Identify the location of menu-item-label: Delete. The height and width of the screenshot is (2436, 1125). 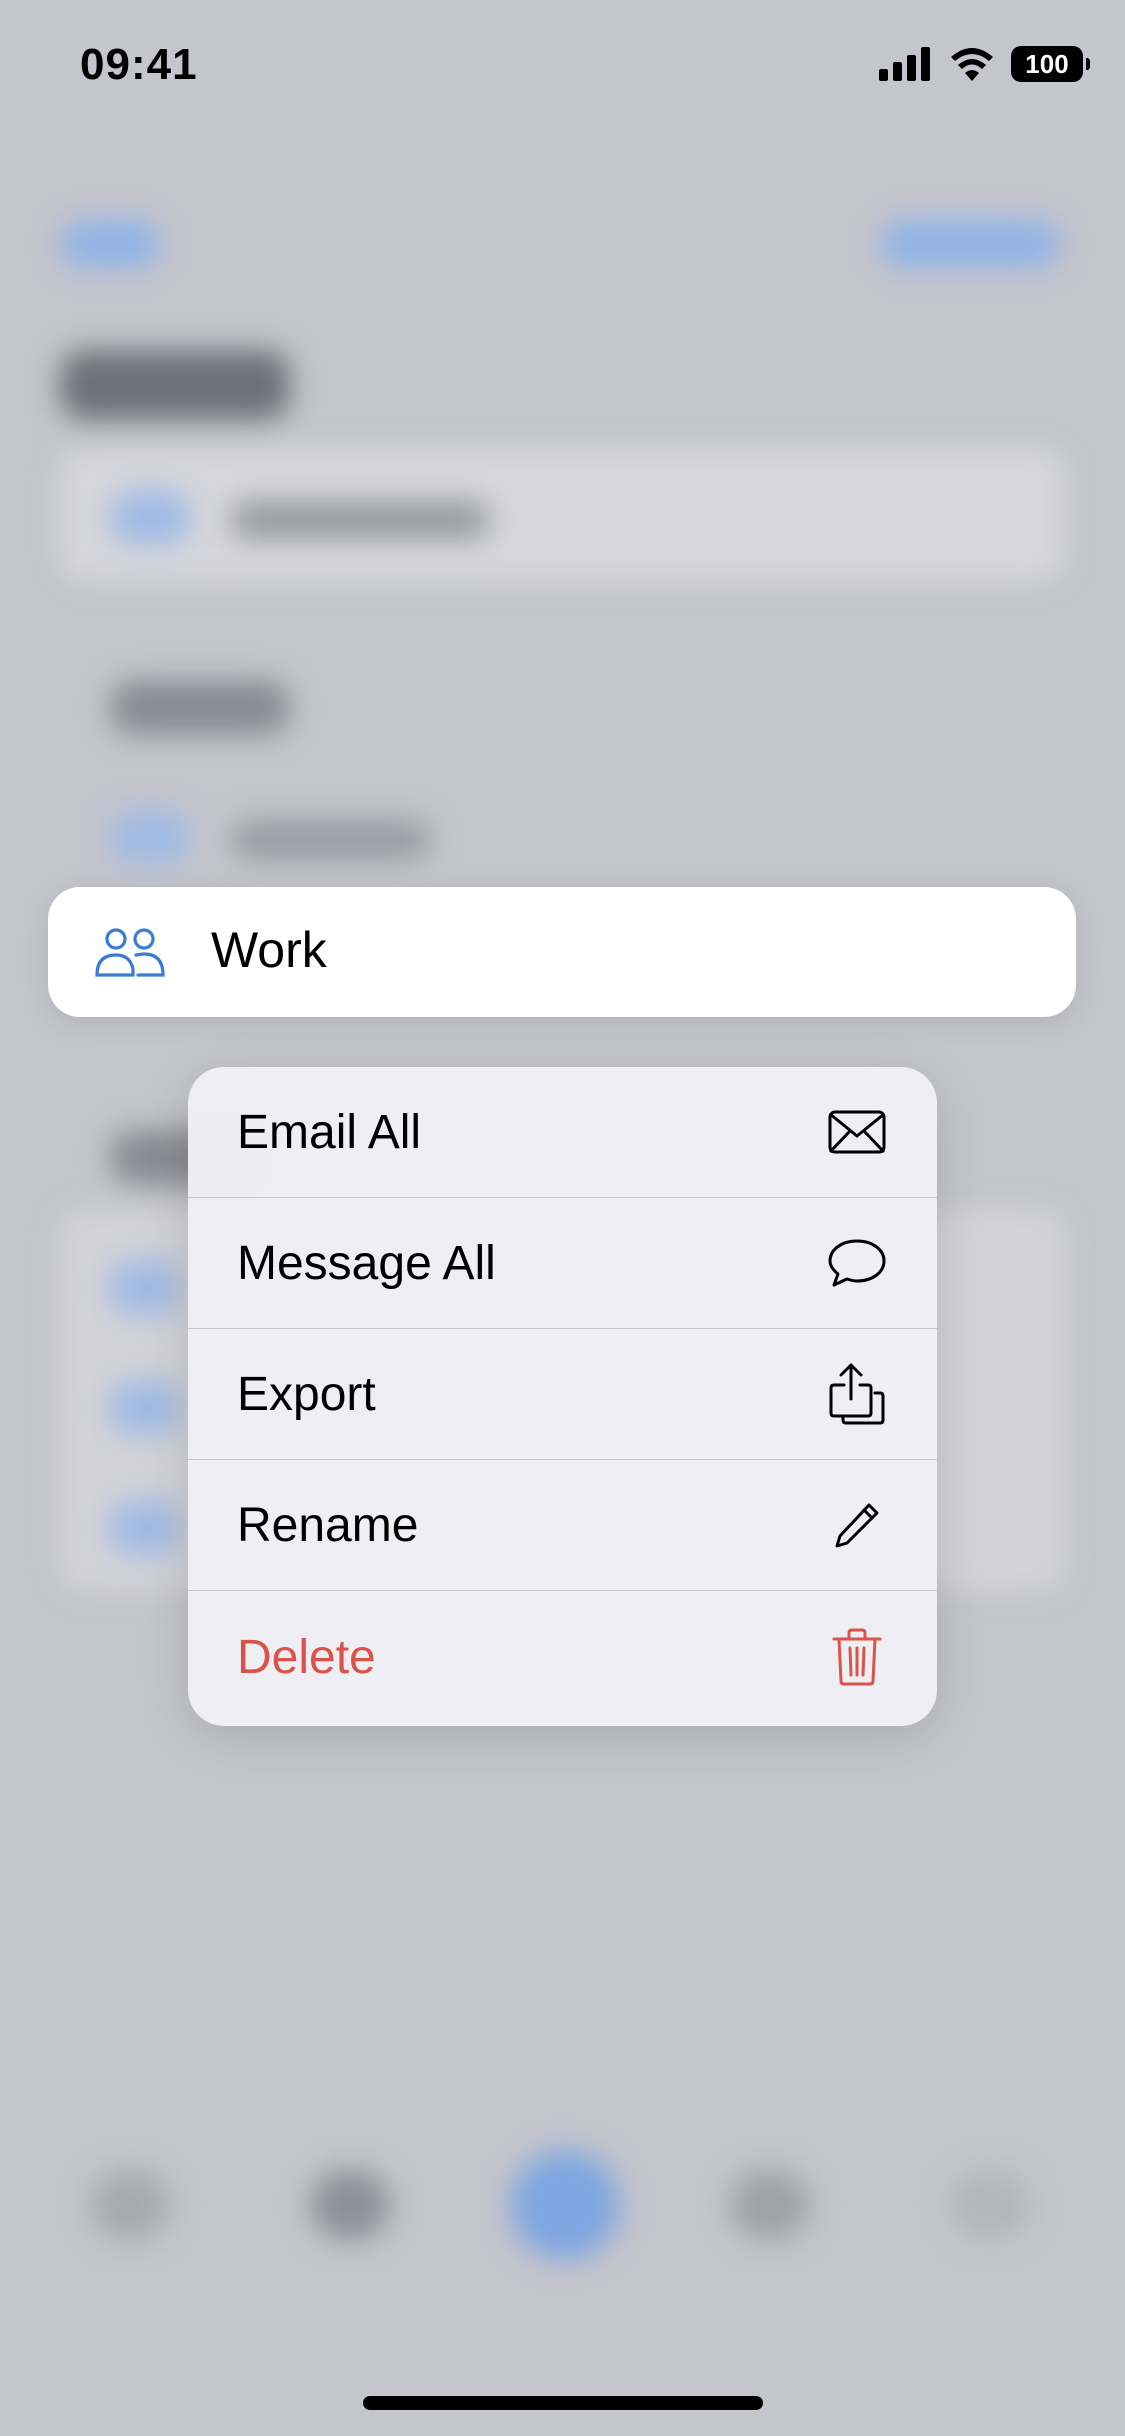
(306, 1657).